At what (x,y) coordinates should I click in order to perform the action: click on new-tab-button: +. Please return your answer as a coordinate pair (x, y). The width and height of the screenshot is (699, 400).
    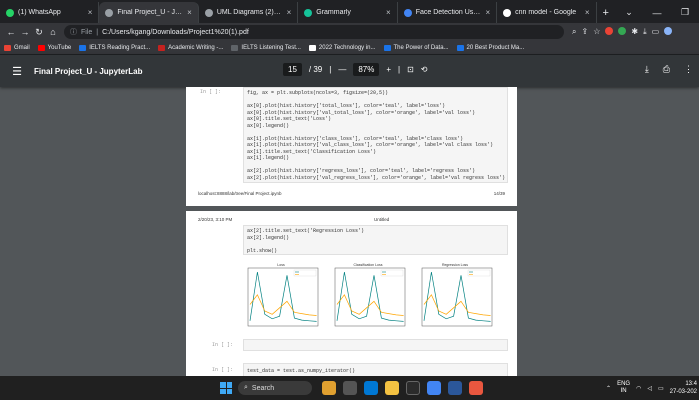
    Looking at the image, I should click on (606, 12).